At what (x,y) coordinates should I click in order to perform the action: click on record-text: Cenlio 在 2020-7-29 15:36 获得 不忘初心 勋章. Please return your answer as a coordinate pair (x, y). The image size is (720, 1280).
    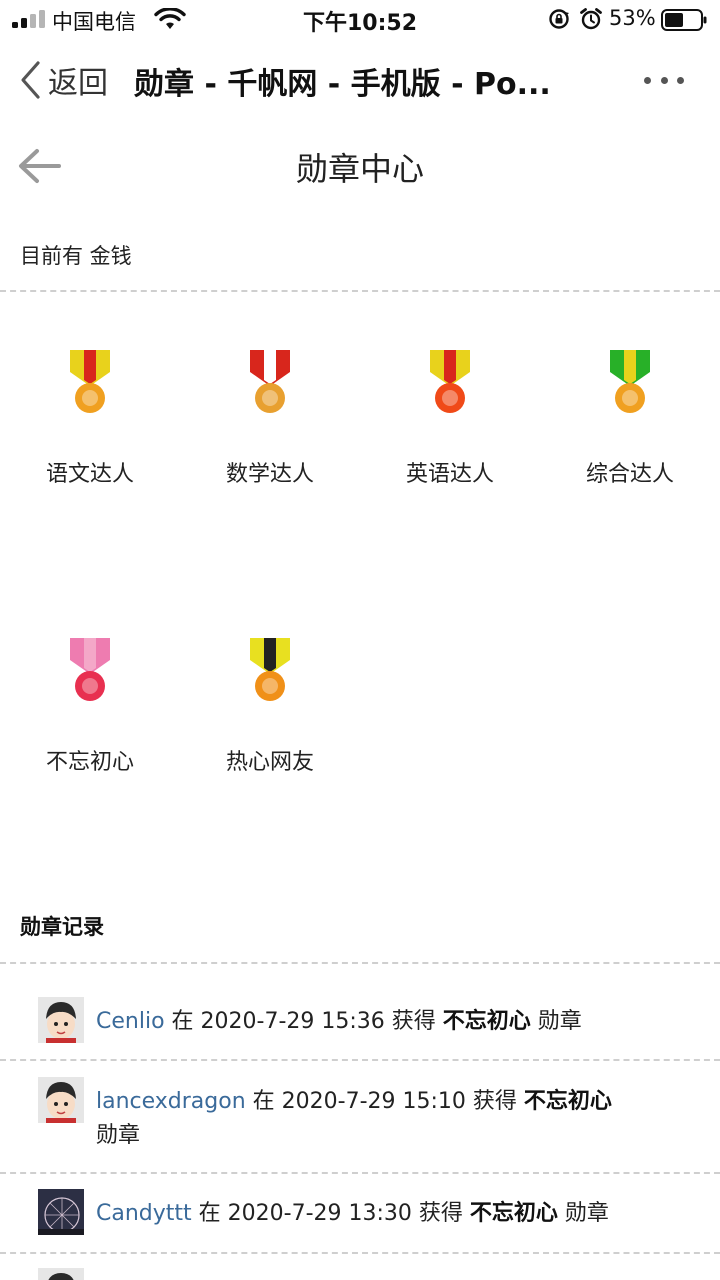
    Looking at the image, I should click on (366, 1022).